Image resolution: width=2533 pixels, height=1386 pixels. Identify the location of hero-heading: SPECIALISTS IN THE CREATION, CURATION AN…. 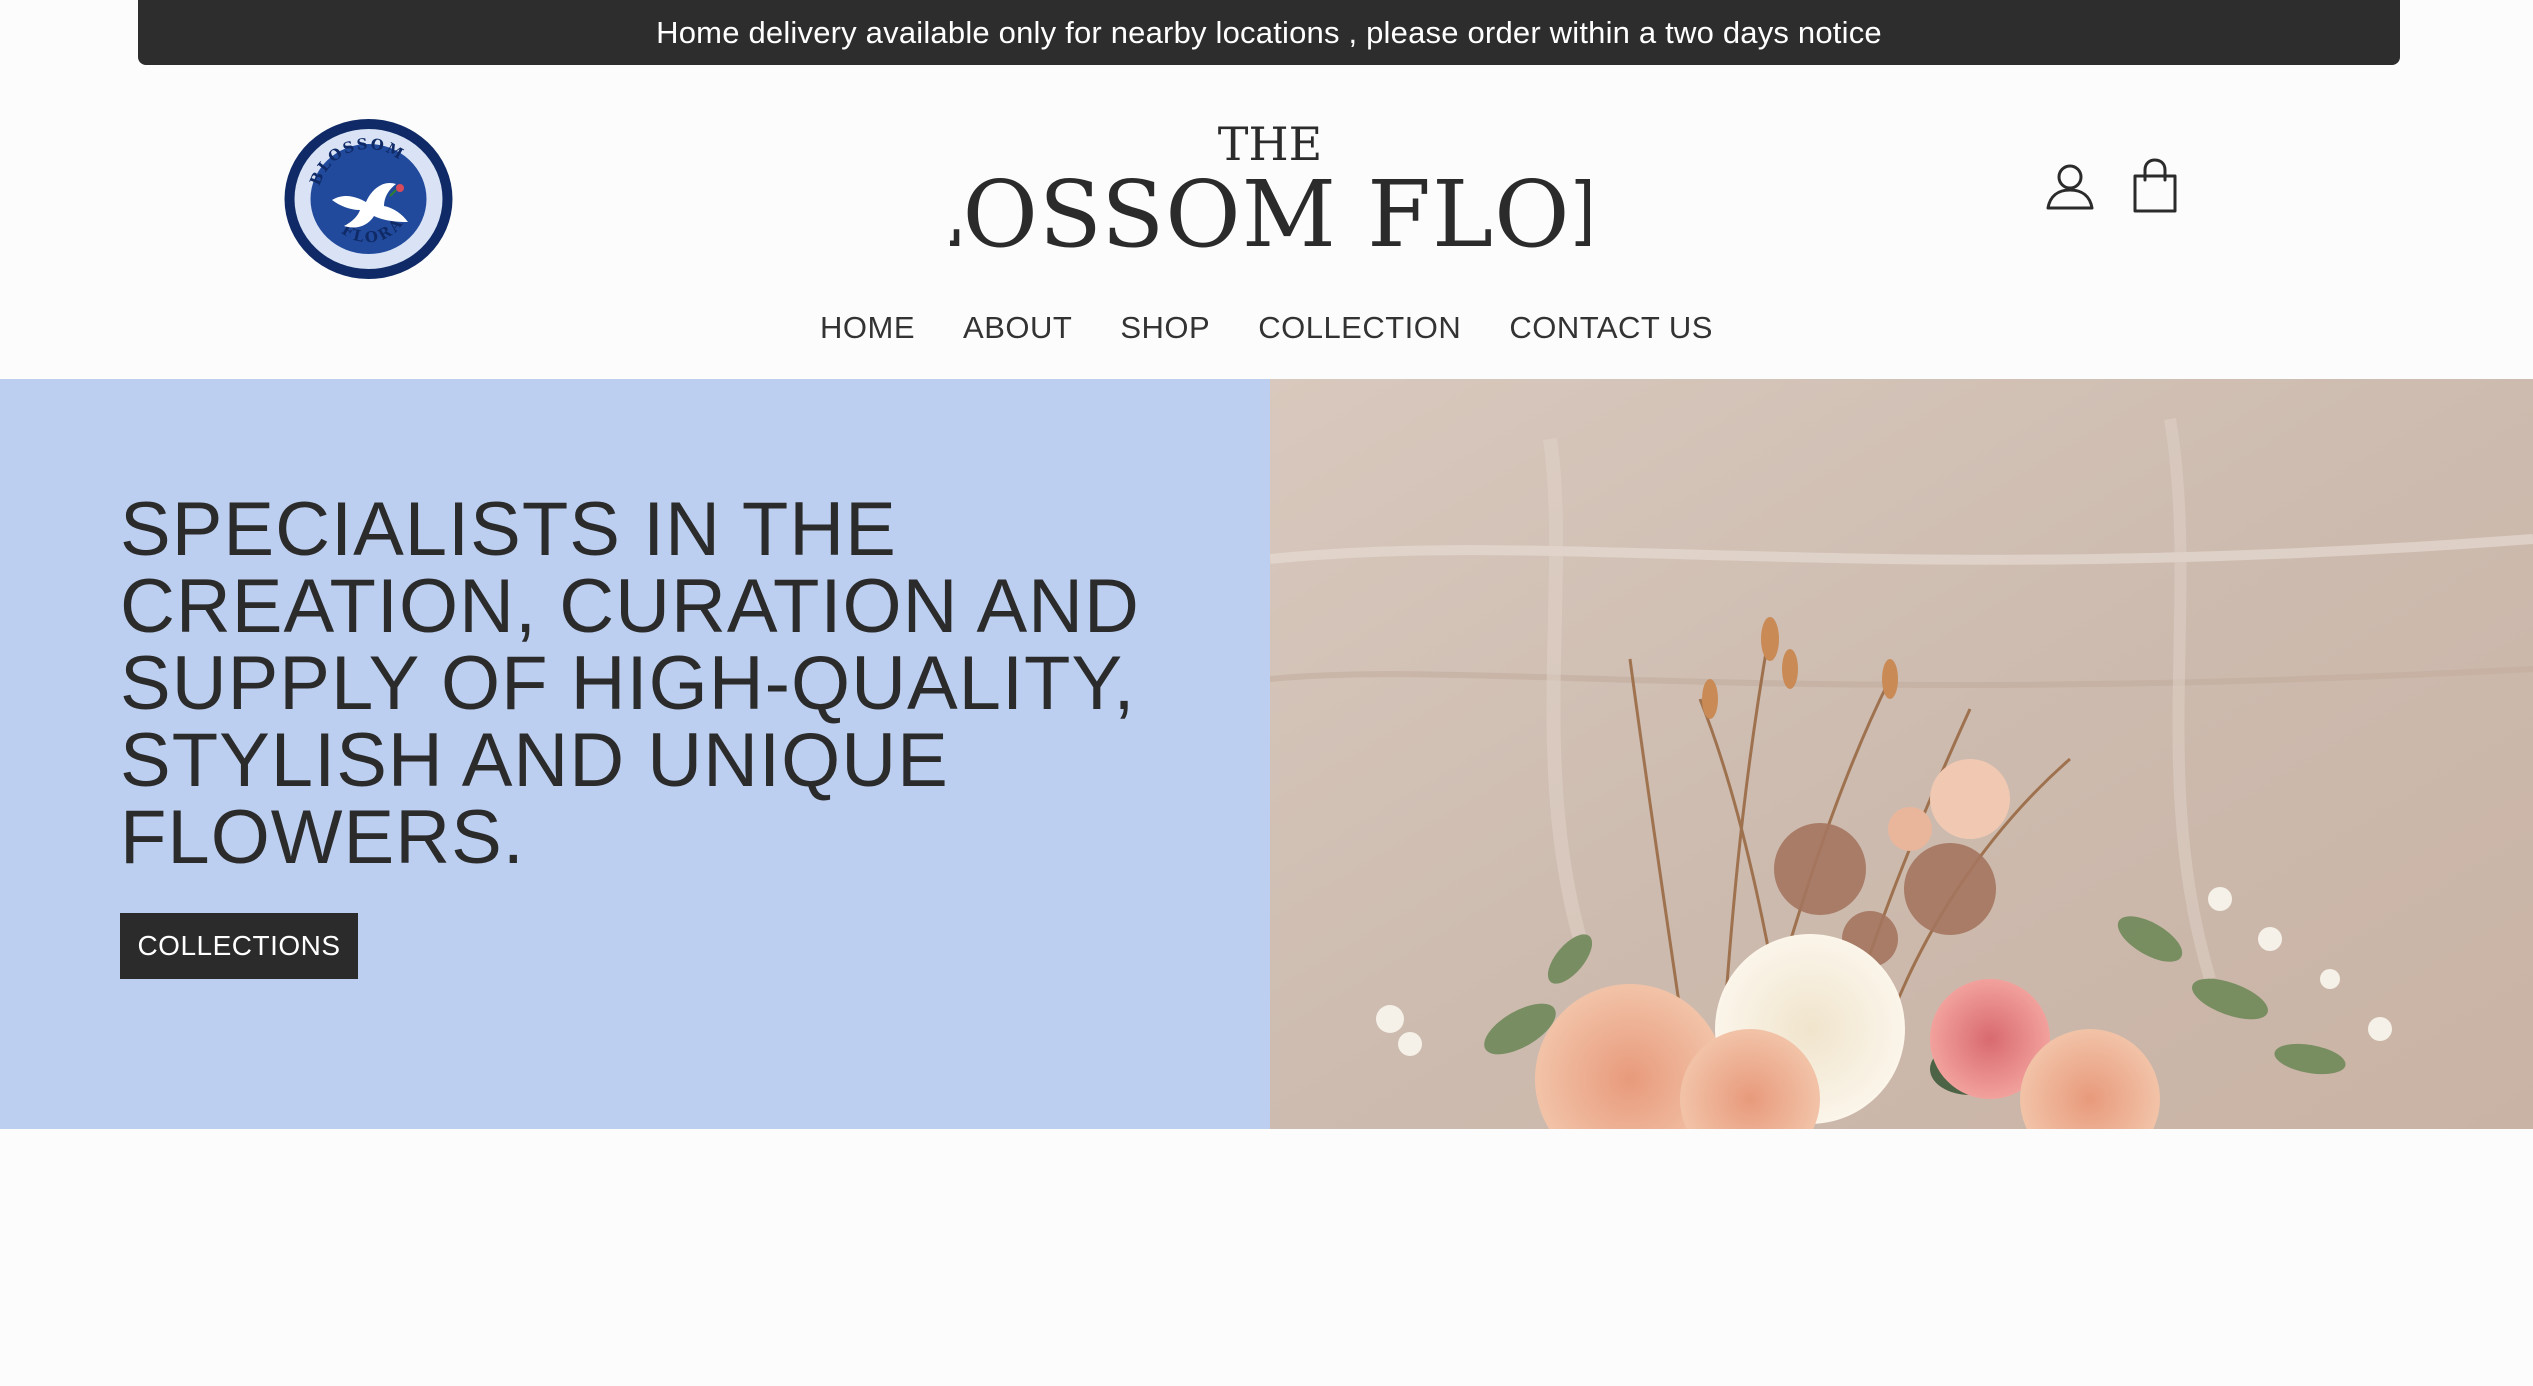
(680, 683).